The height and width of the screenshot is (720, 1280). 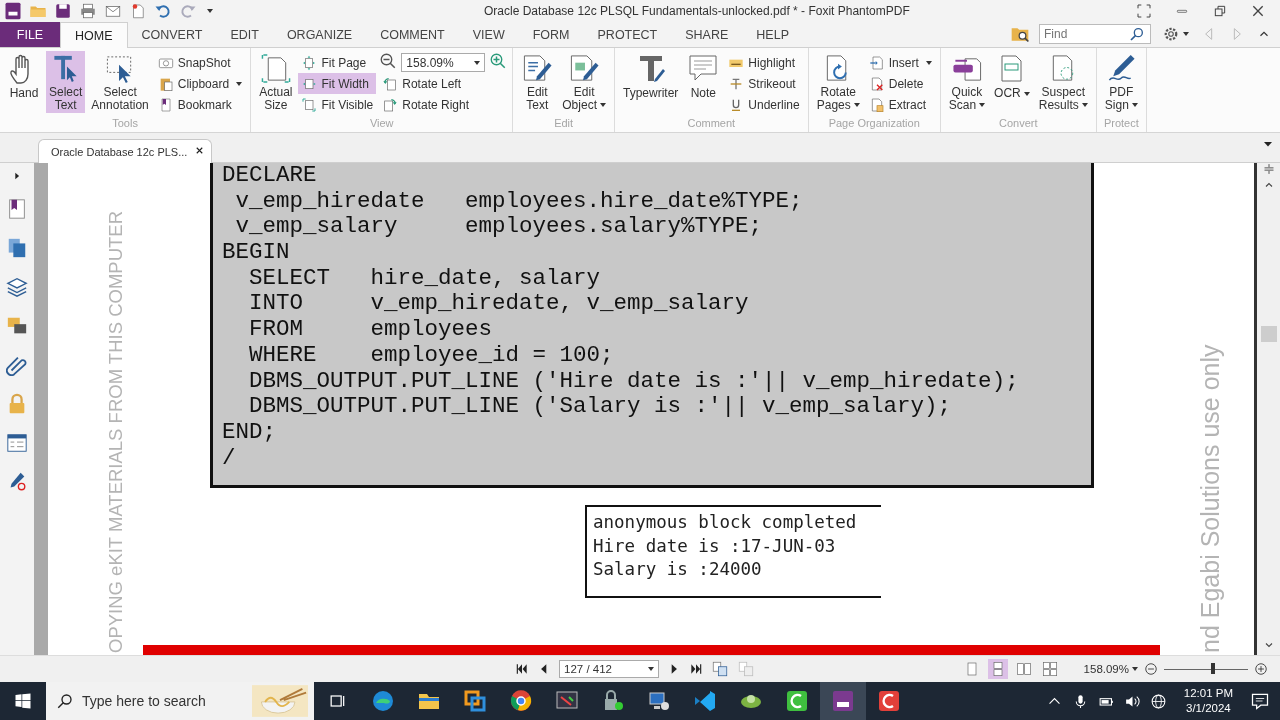 What do you see at coordinates (172, 34) in the screenshot?
I see `ribbon-tab: CONVERT` at bounding box center [172, 34].